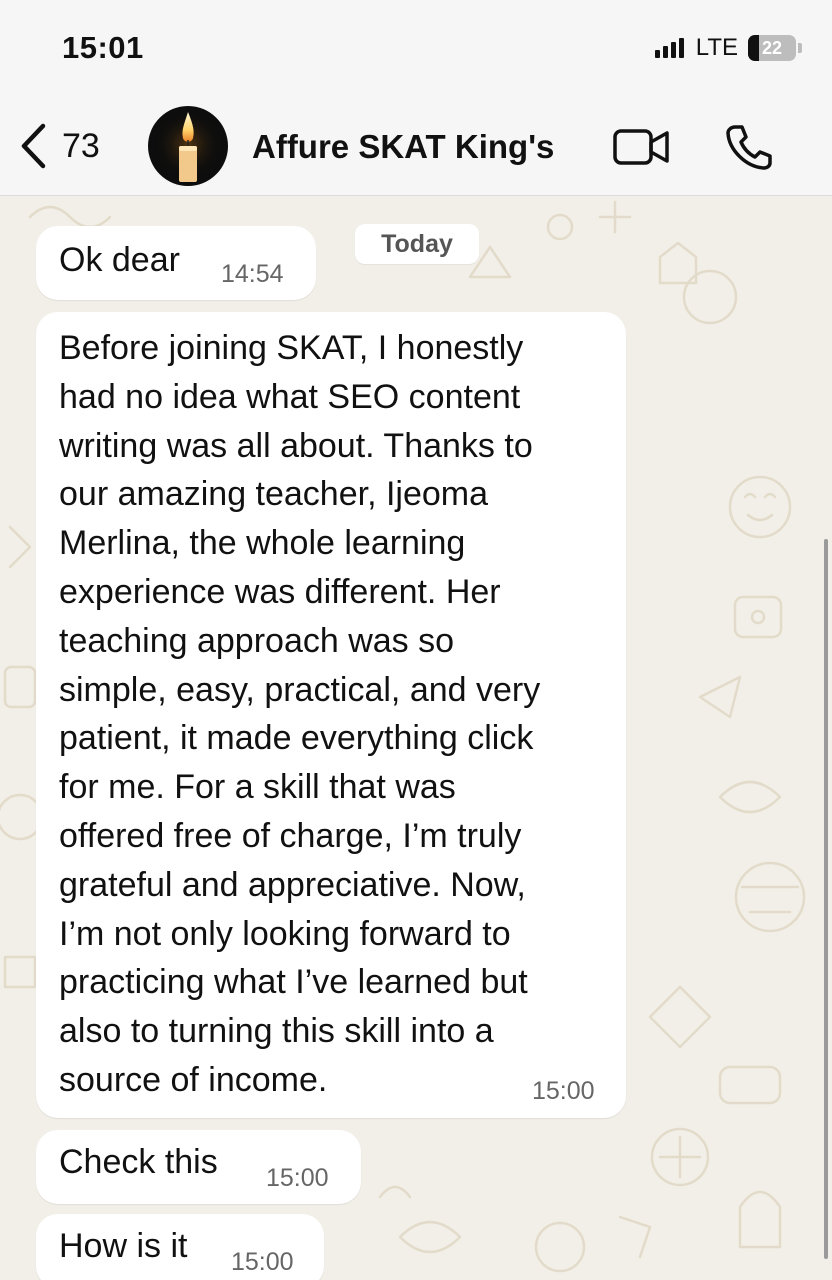  Describe the element at coordinates (123, 1246) in the screenshot. I see `message-text: How is it` at that location.